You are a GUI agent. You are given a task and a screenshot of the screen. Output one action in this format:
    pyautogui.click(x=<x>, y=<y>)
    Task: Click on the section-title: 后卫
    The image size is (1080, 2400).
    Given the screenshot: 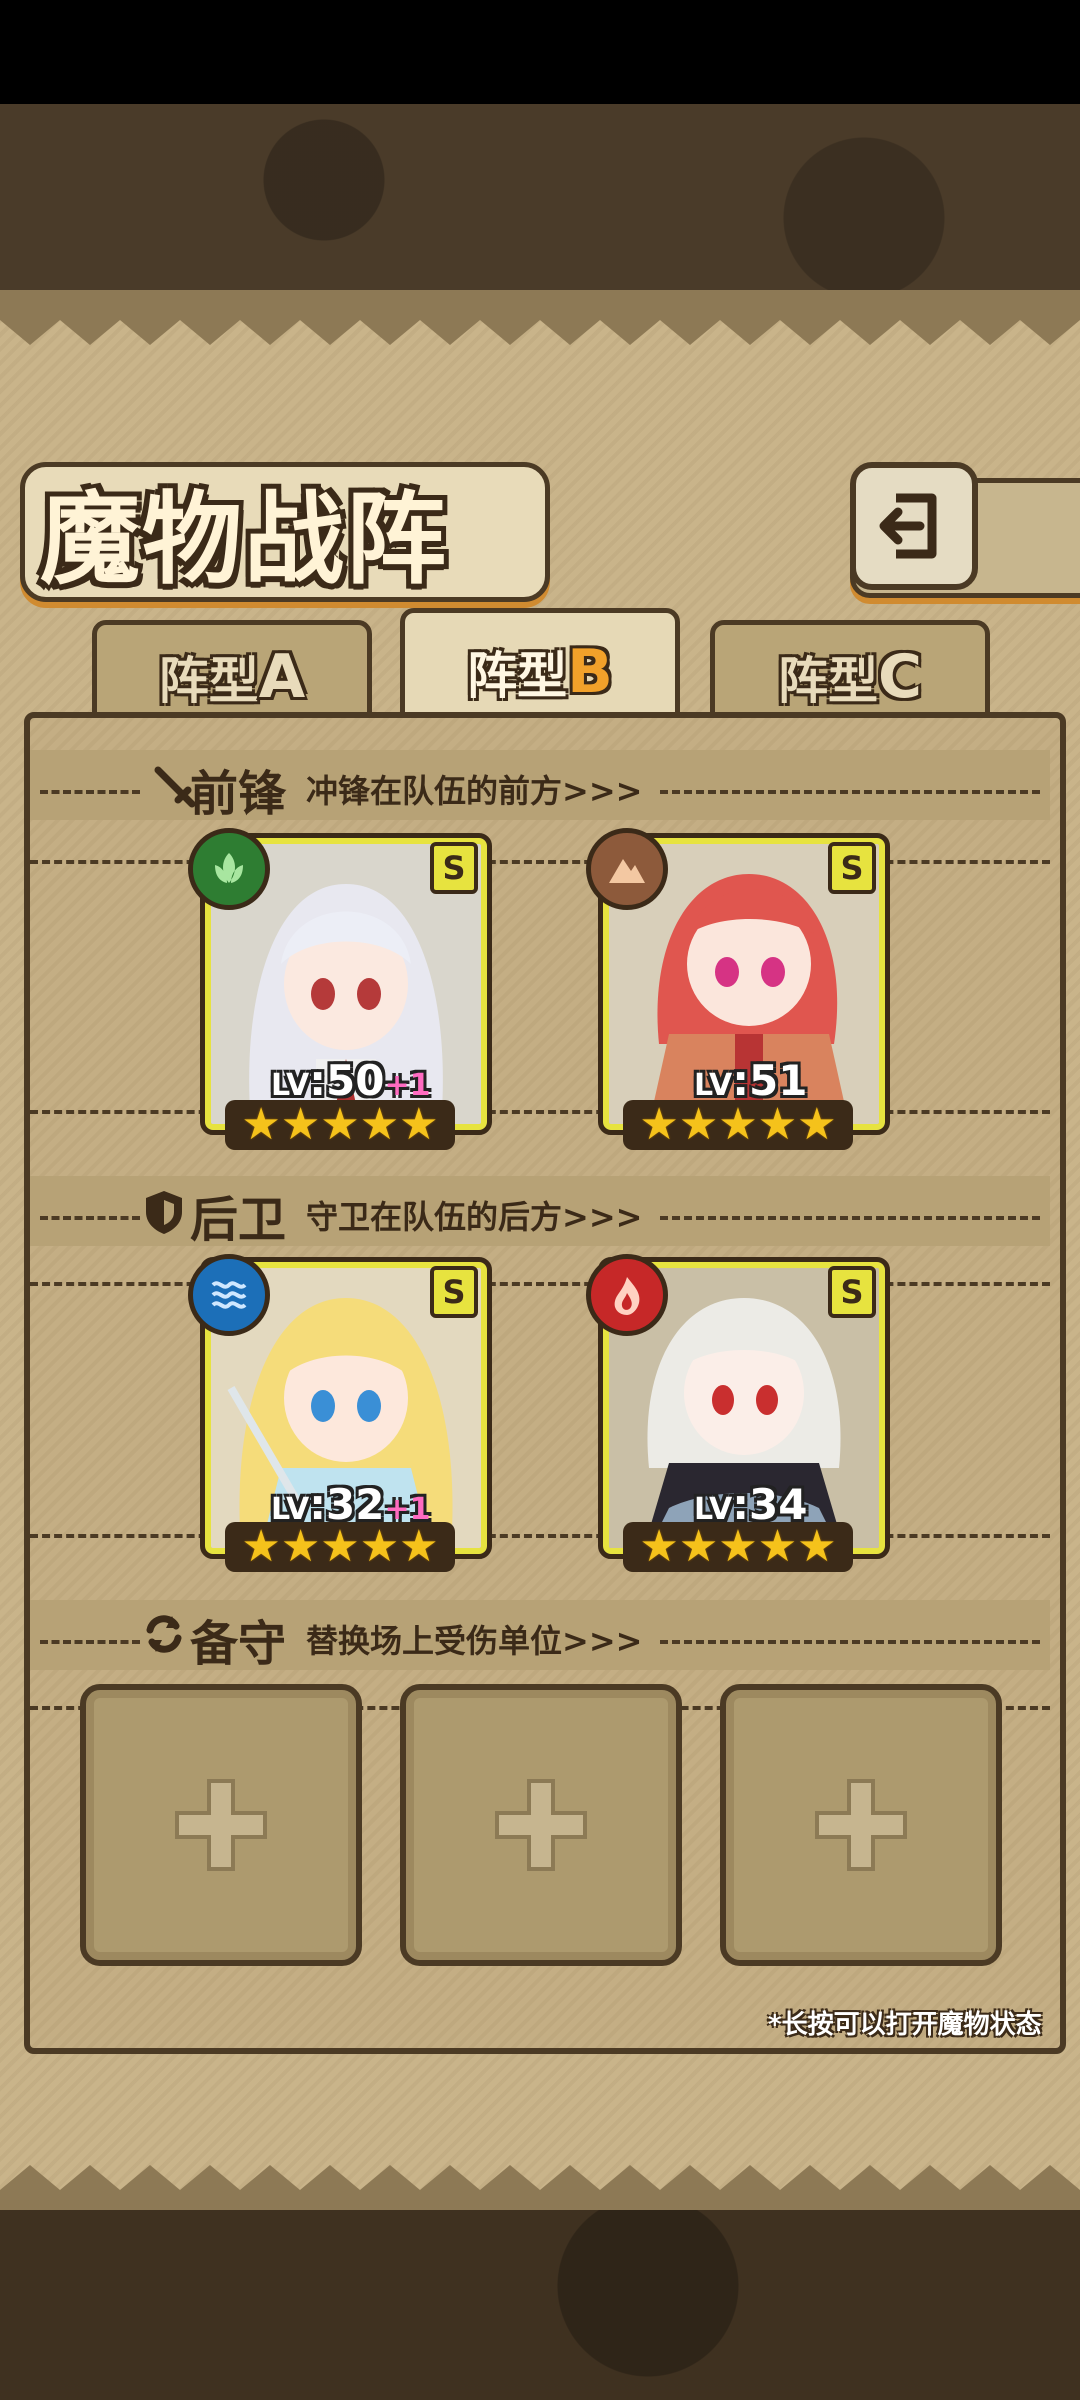 What is the action you would take?
    pyautogui.click(x=238, y=1220)
    